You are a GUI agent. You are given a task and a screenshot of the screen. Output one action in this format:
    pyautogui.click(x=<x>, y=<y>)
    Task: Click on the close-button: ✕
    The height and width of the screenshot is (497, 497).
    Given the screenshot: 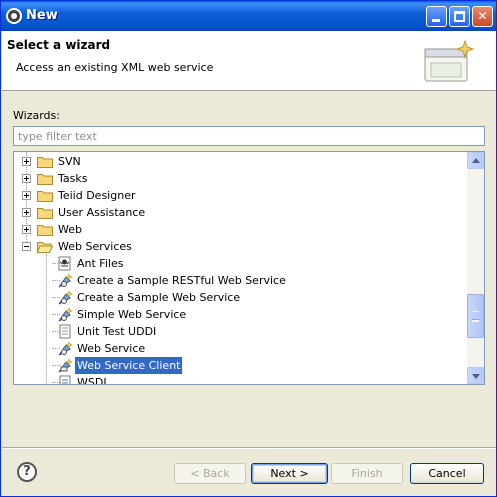 What is the action you would take?
    pyautogui.click(x=482, y=16)
    